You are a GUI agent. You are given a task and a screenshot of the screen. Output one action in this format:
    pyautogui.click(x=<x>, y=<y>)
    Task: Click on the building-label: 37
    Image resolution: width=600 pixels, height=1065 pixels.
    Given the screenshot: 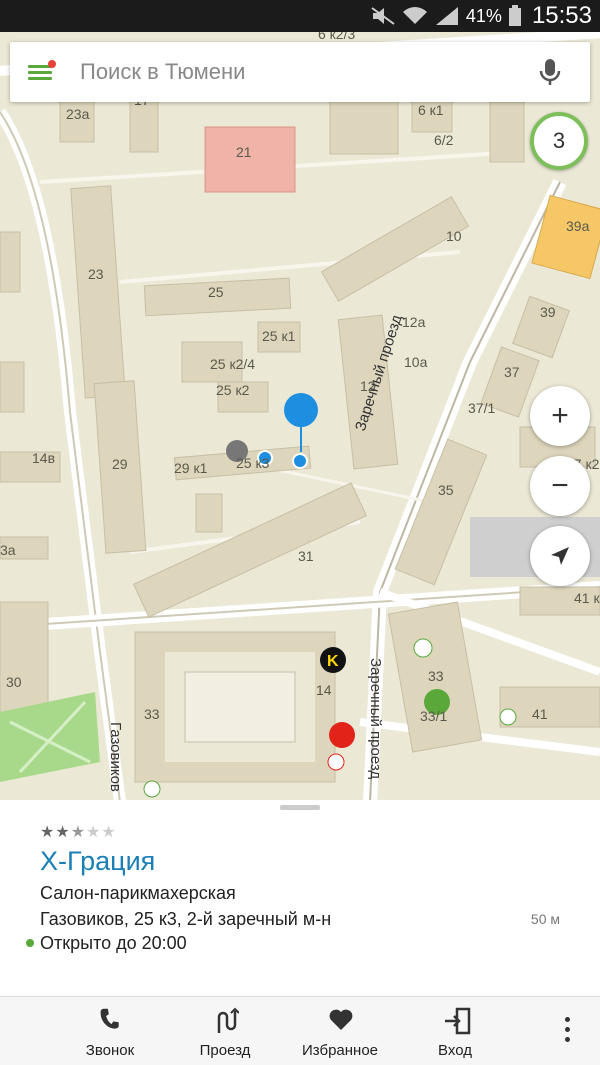 What is the action you would take?
    pyautogui.click(x=512, y=372)
    